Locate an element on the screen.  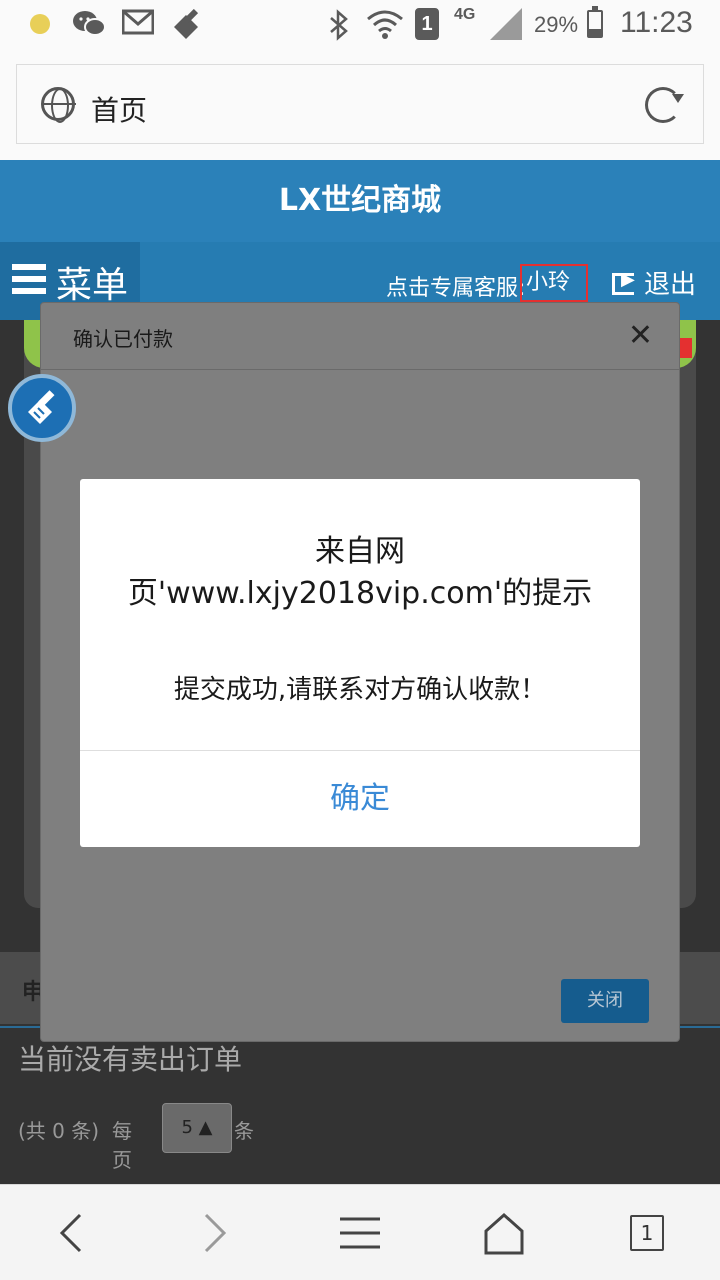
empty-orders-message: 当前没有卖出订单 is located at coordinates (130, 1059).